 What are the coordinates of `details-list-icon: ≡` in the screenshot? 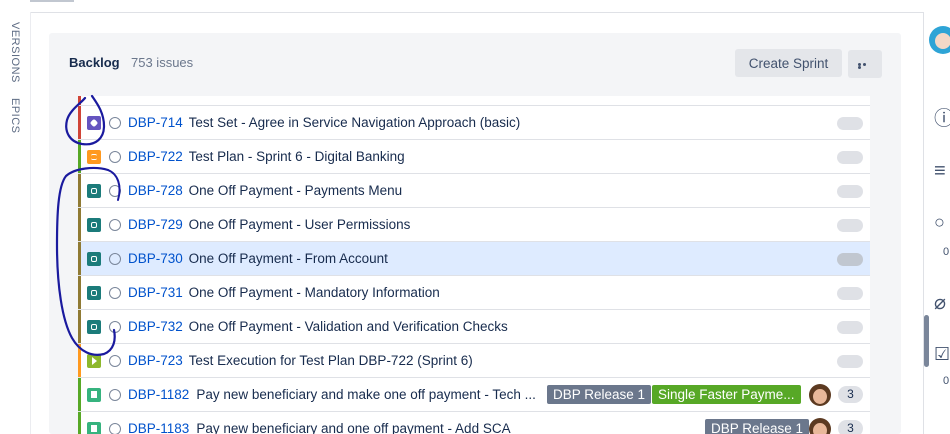 It's located at (940, 171).